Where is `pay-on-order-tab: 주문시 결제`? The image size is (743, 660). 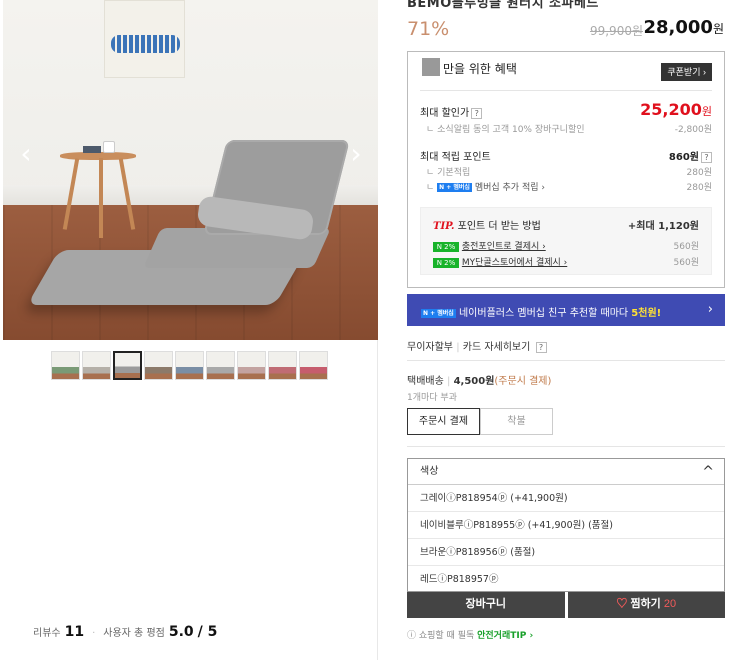
pay-on-order-tab: 주문시 결제 is located at coordinates (443, 421).